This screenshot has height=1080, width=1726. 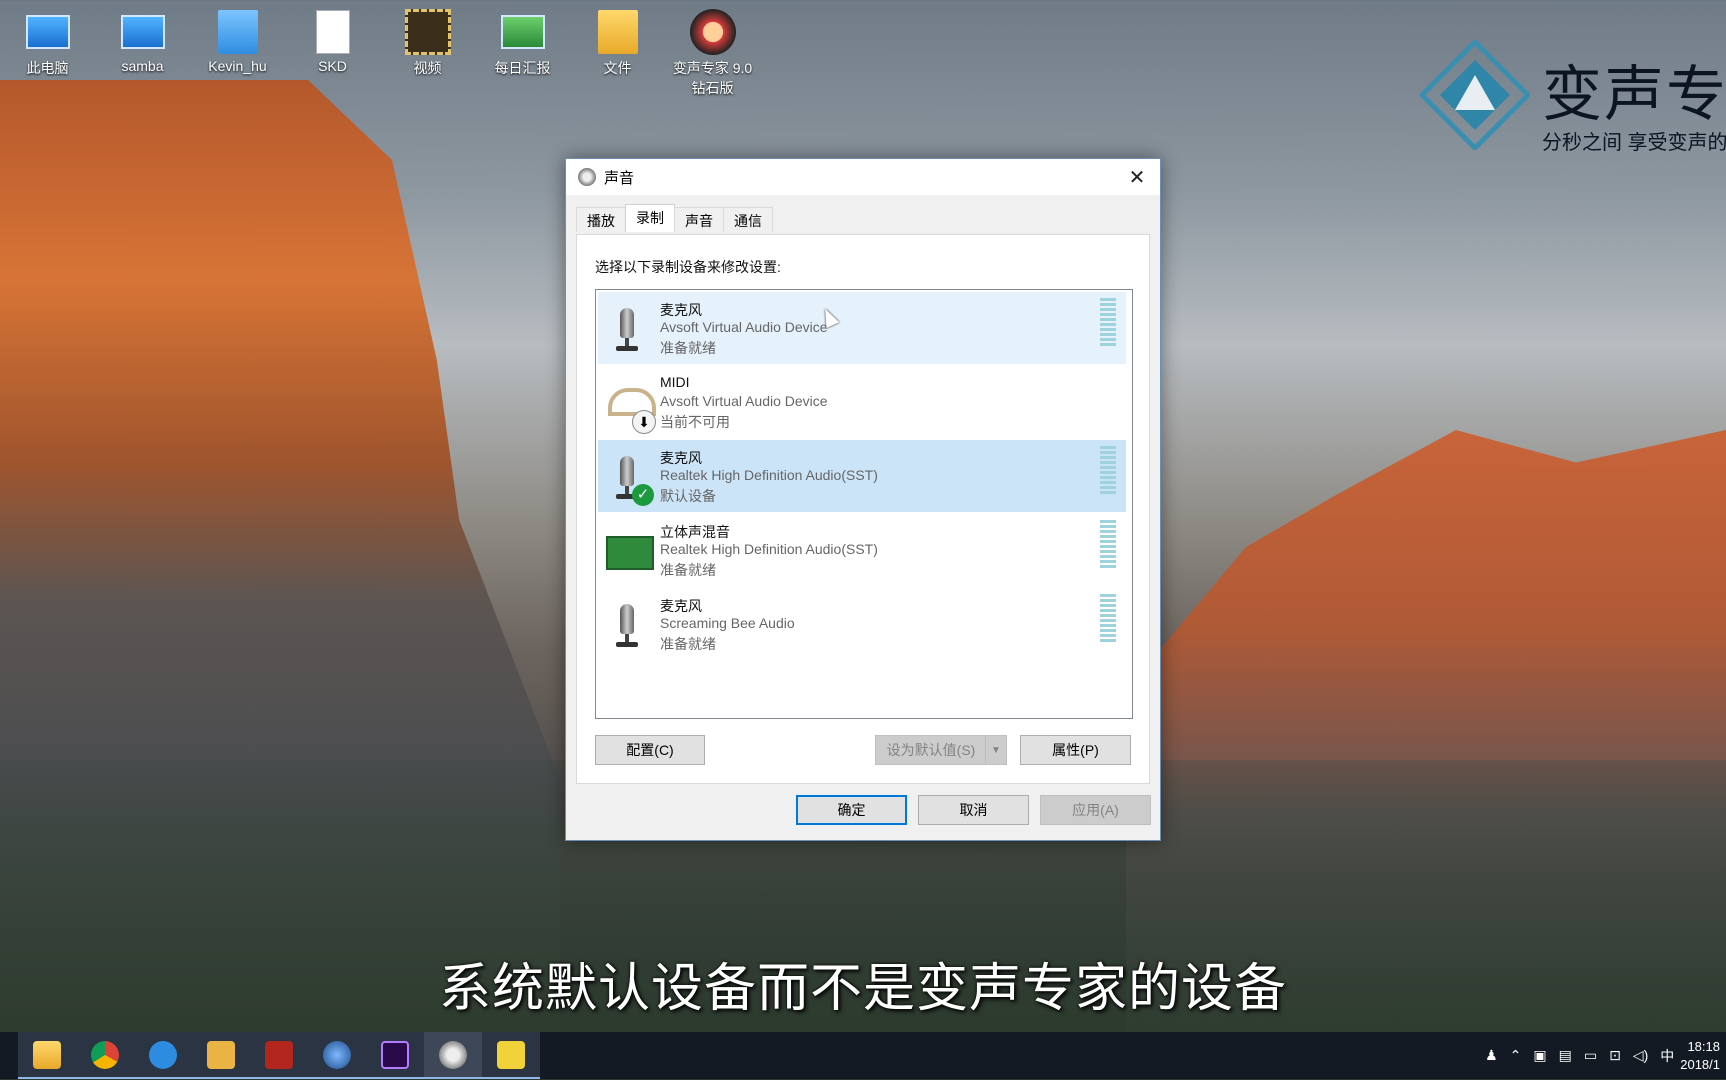 I want to click on video-subtitle: 系统默认设备而不是变声专家的设备, so click(x=862, y=989).